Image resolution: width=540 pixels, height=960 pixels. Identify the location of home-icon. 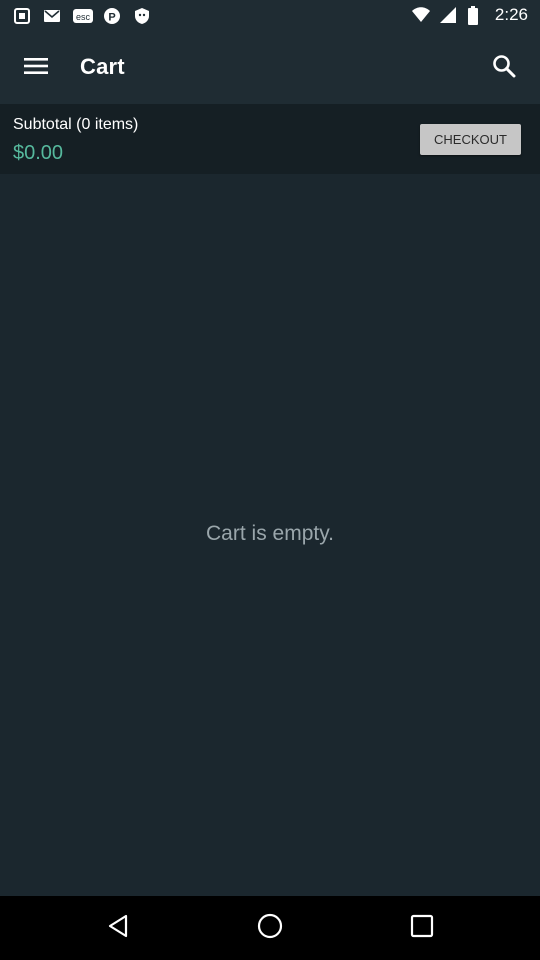
(270, 928).